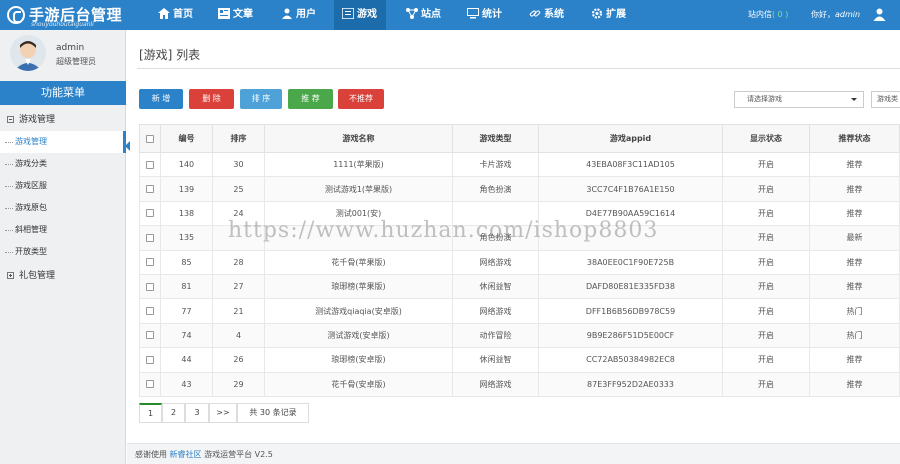 The height and width of the screenshot is (464, 900). What do you see at coordinates (63, 230) in the screenshot?
I see `sidebar-item-tag-manage: 斜相管理` at bounding box center [63, 230].